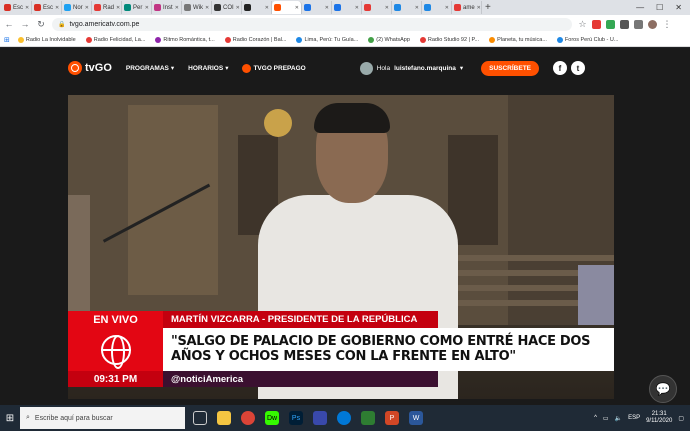 This screenshot has height=431, width=690. I want to click on twitter-icon: t, so click(578, 68).